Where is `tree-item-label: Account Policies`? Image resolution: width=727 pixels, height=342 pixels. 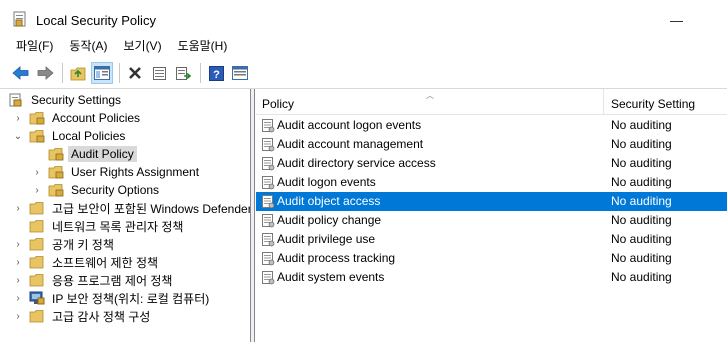
tree-item-label: Account Policies is located at coordinates (96, 118).